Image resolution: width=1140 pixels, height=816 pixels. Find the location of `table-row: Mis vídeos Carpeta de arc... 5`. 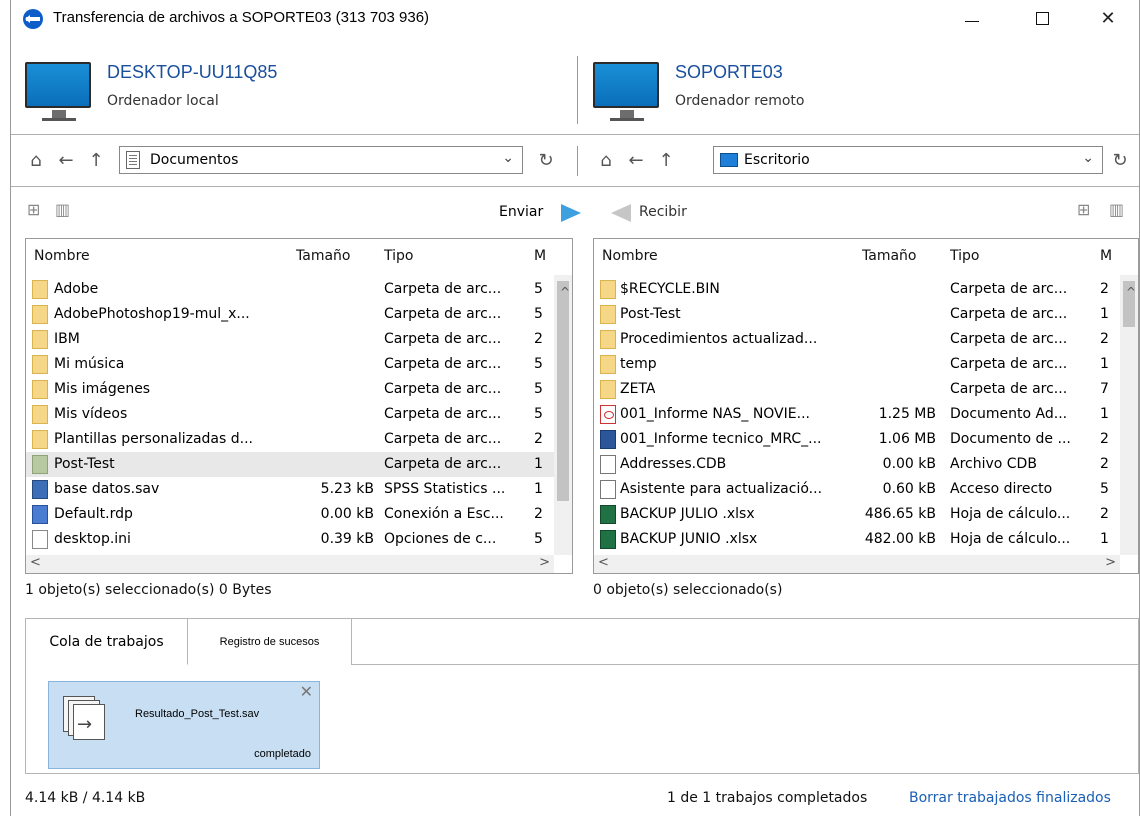

table-row: Mis vídeos Carpeta de arc... 5 is located at coordinates (290, 414).